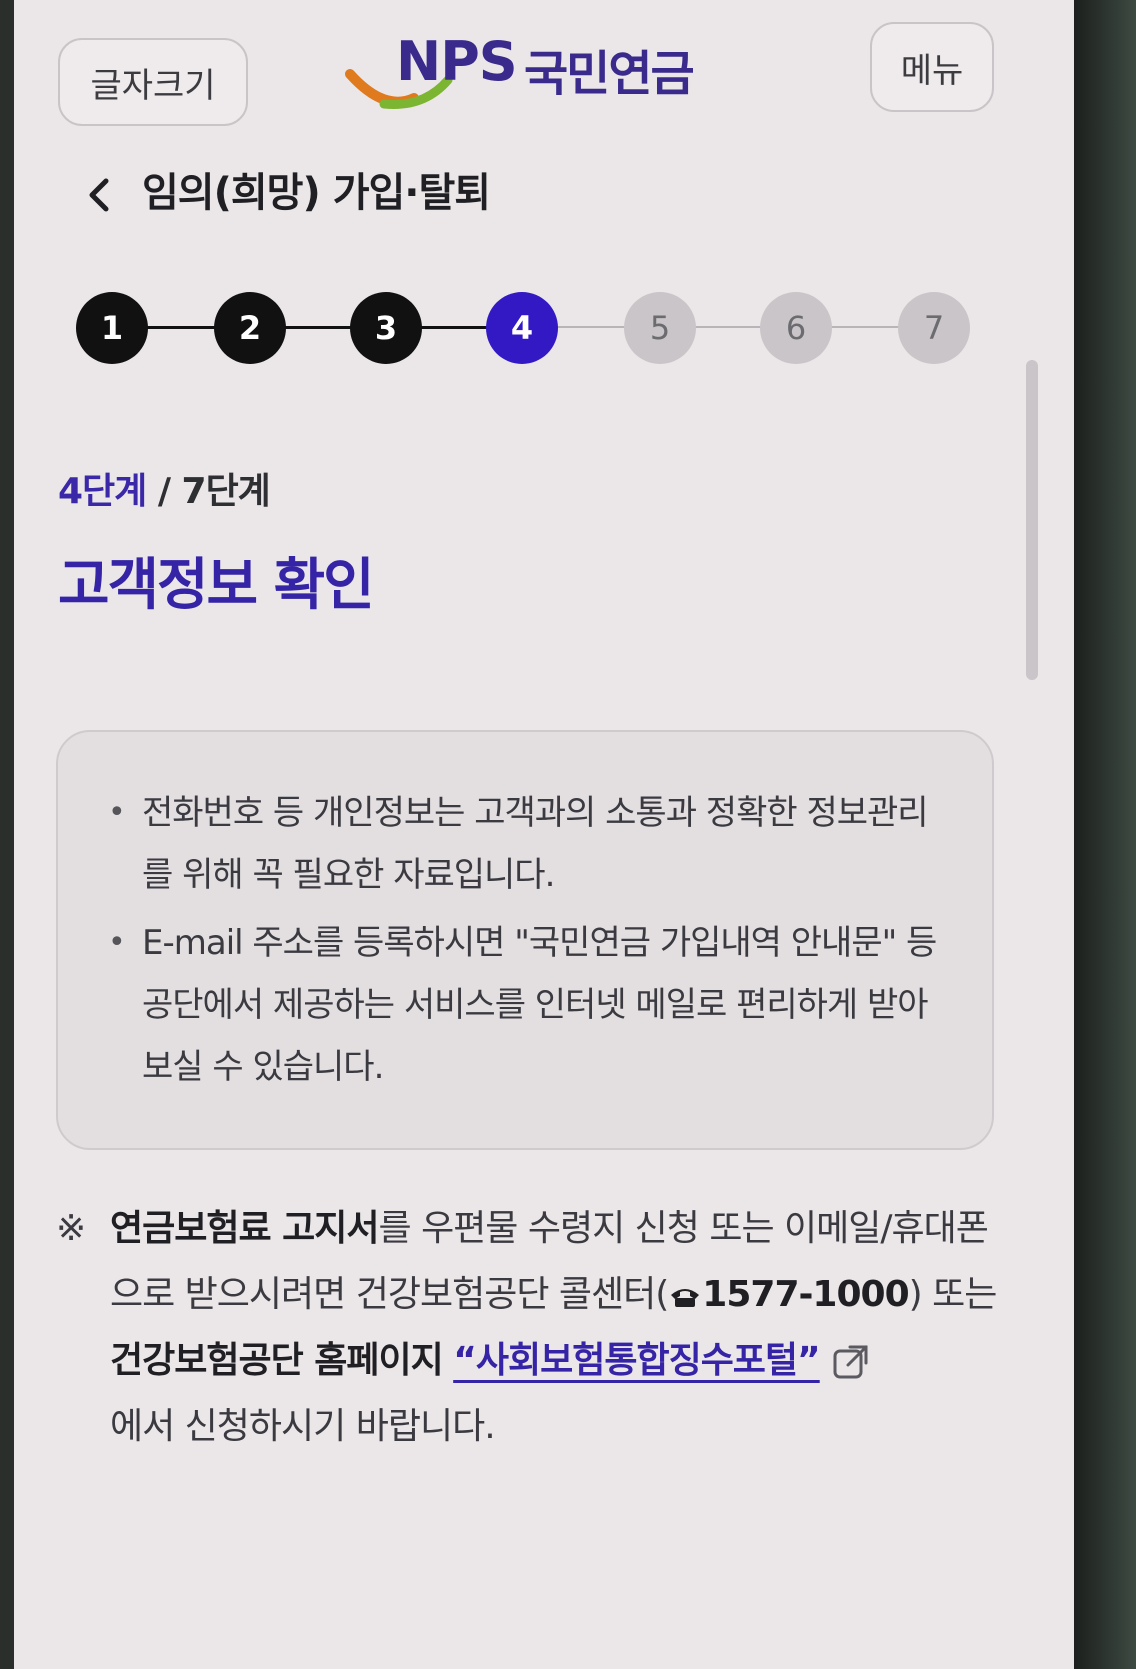  Describe the element at coordinates (637, 1360) in the screenshot. I see `portal-link: “사회보험통합징수포털”` at that location.